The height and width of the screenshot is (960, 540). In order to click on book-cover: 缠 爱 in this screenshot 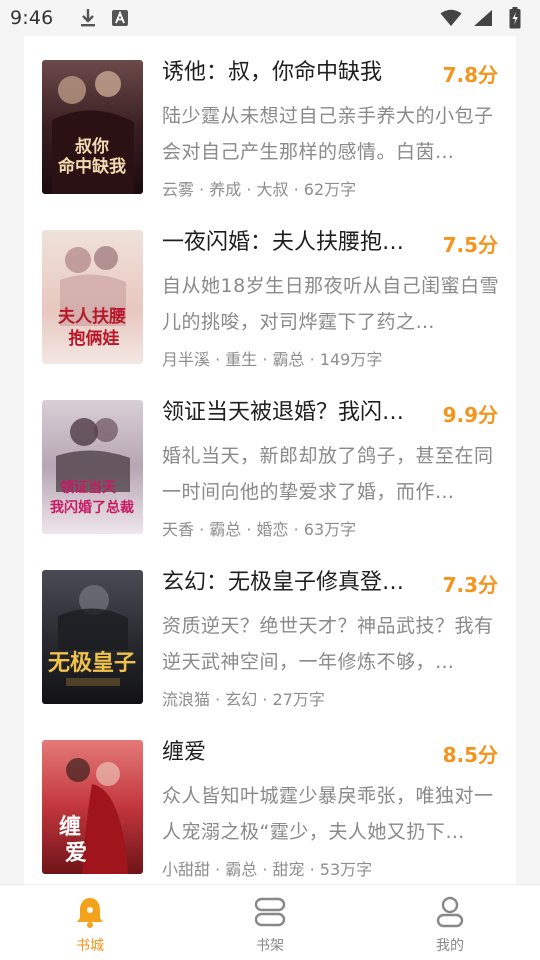, I will do `click(92, 807)`.